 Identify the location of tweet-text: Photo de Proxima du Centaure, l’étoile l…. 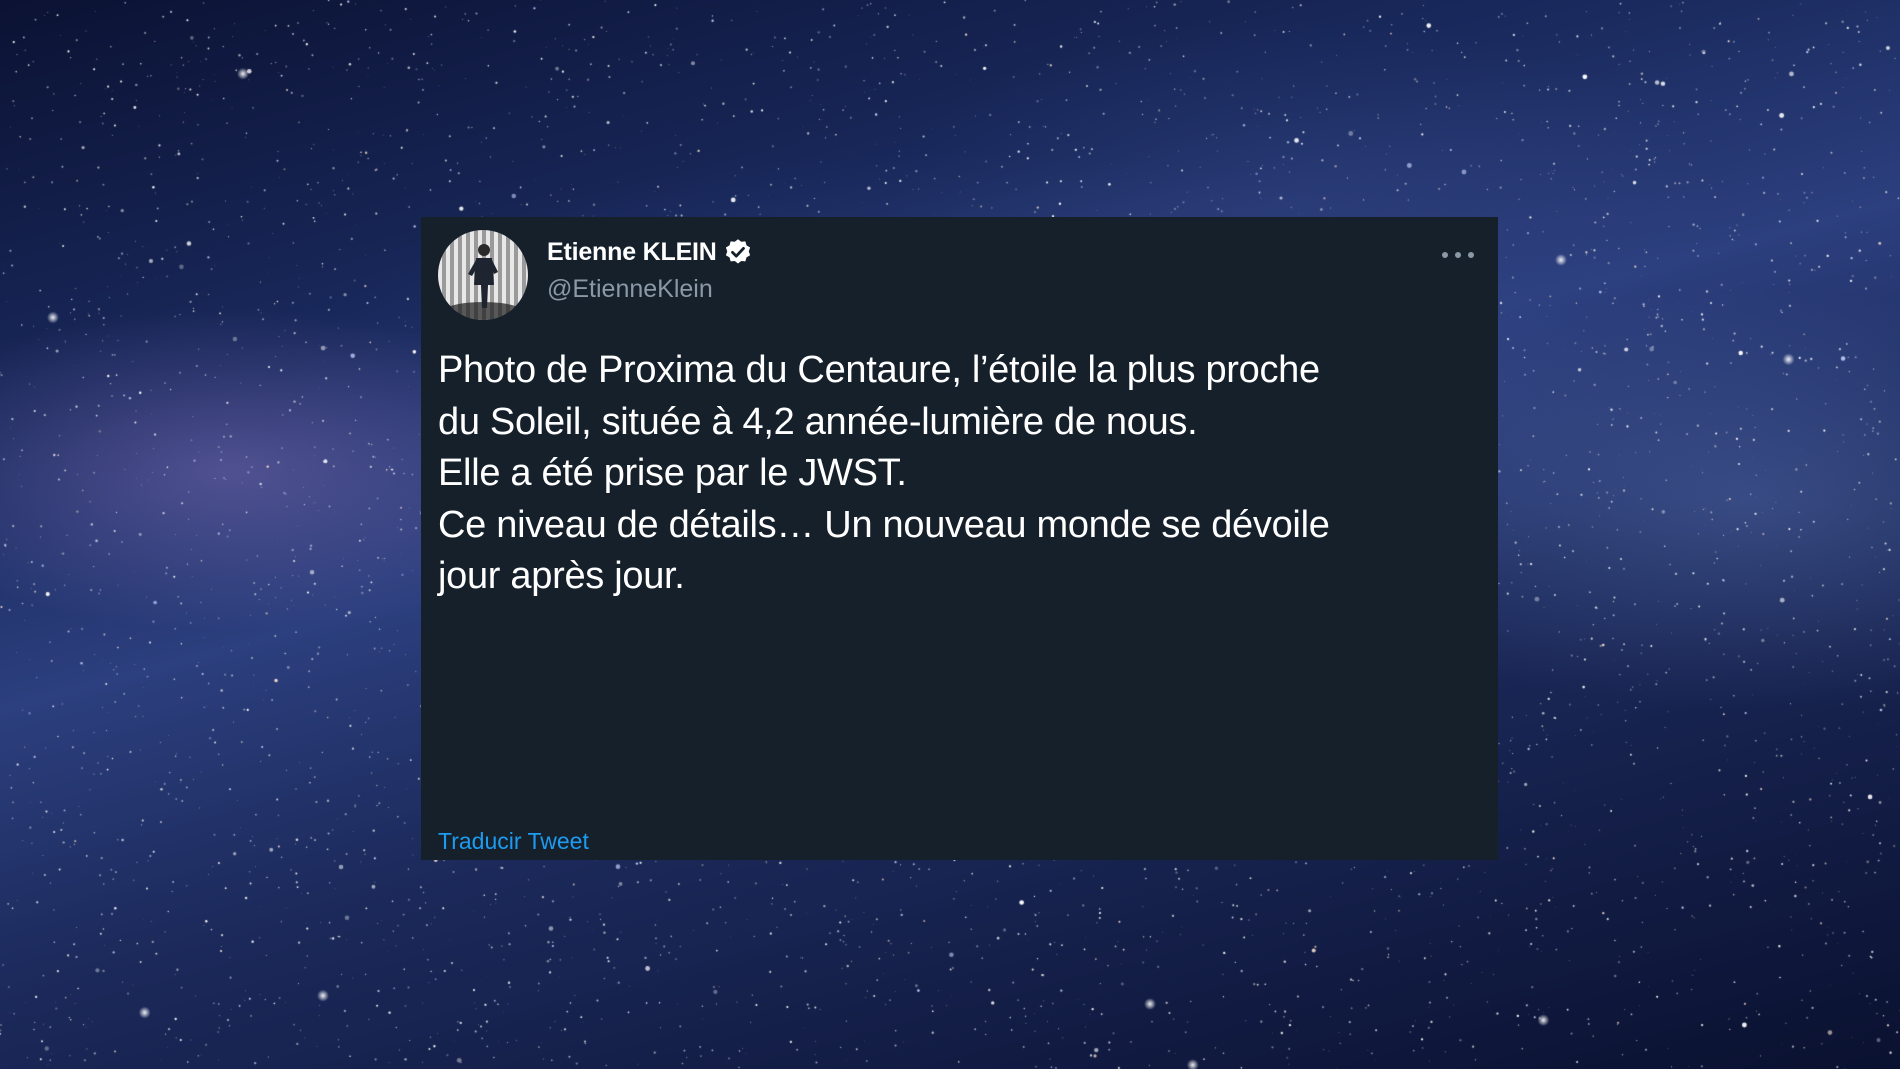
(958, 474).